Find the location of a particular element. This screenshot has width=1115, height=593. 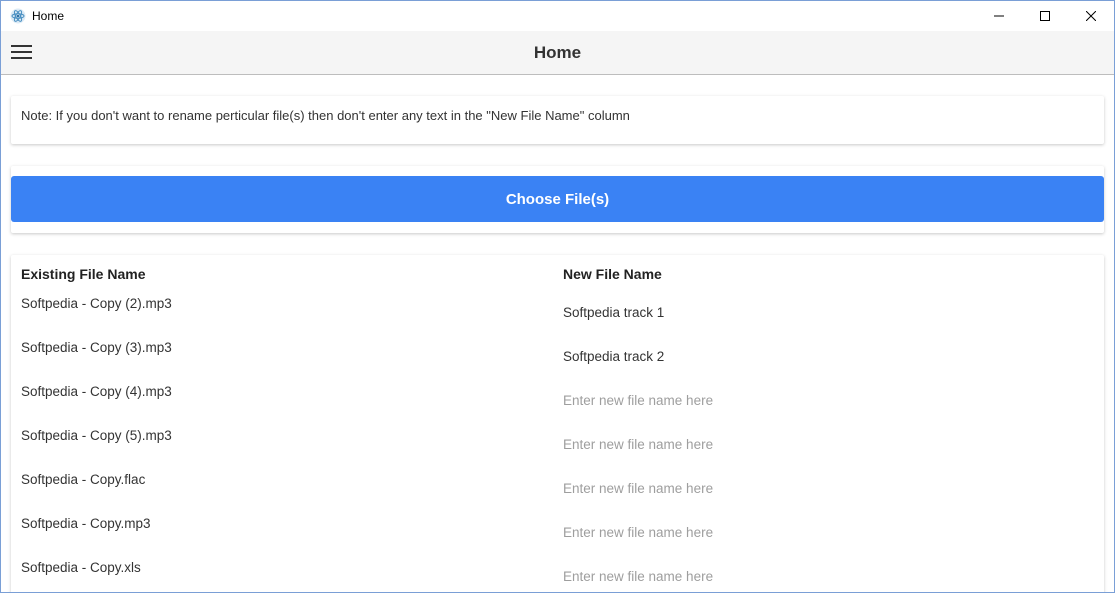

choose-files-button: Choose File(s) is located at coordinates (557, 199).